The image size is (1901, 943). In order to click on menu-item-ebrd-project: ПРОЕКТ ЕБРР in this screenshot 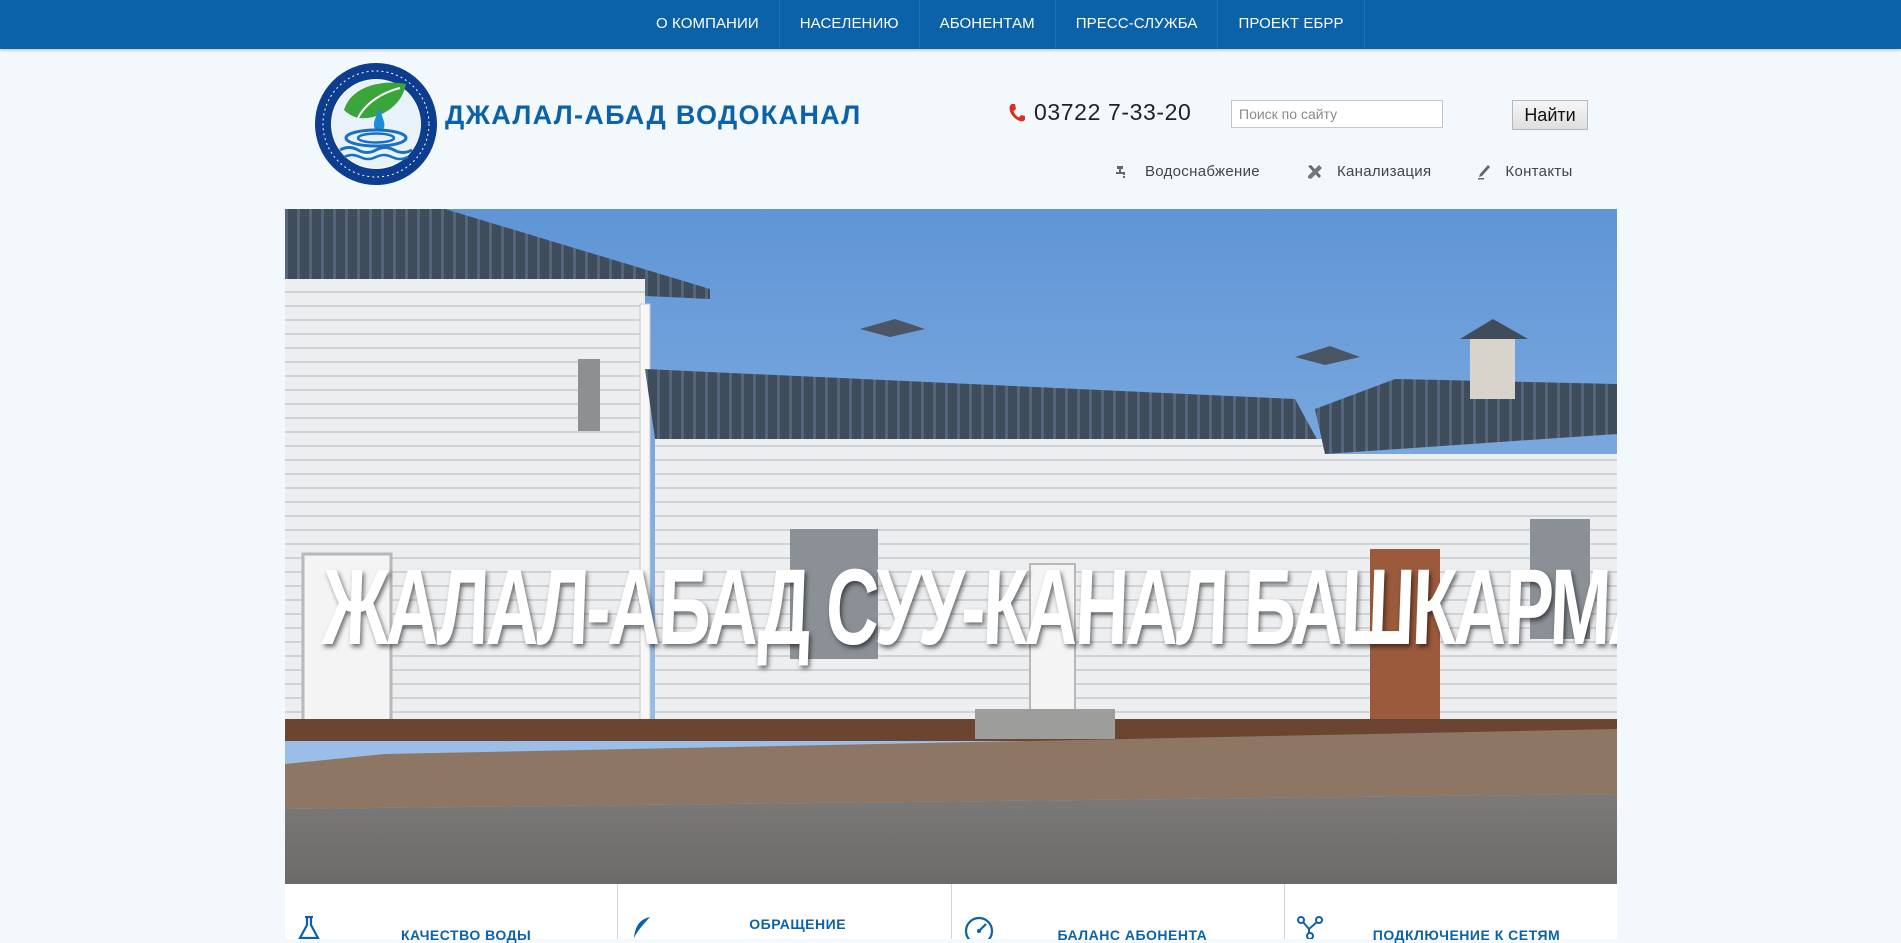, I will do `click(1291, 24)`.